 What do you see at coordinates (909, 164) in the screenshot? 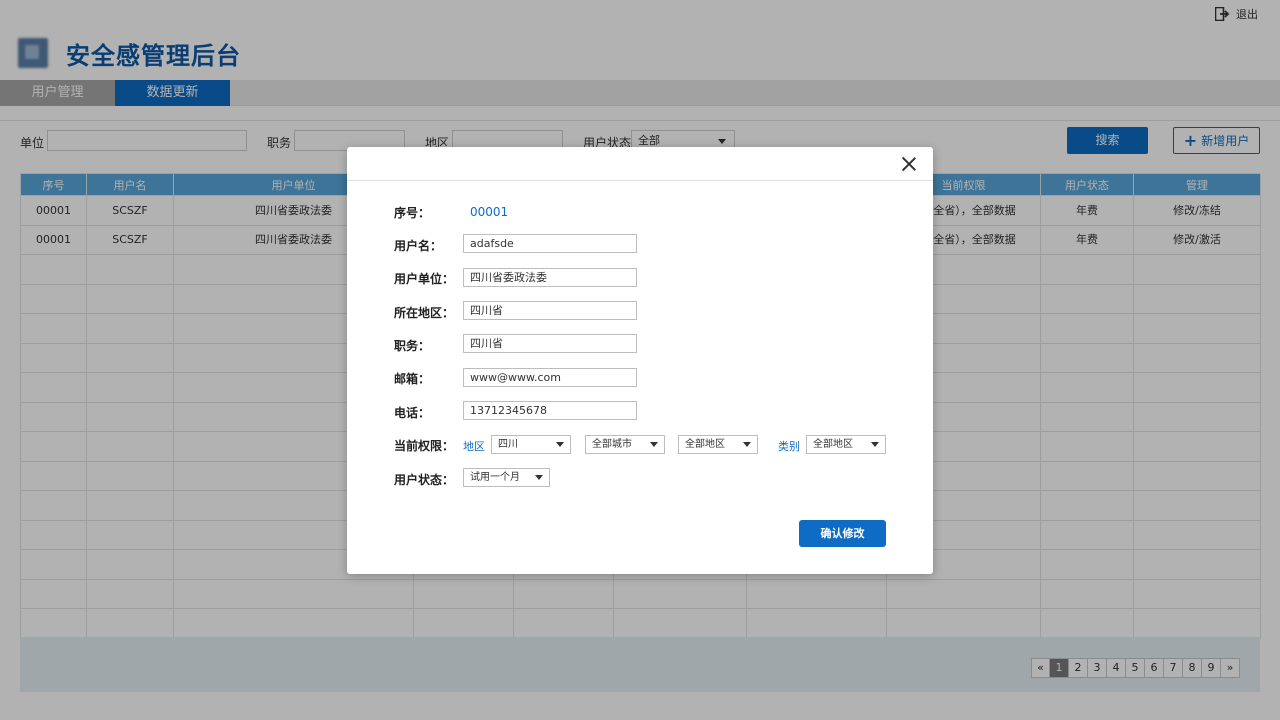
I see `close-icon` at bounding box center [909, 164].